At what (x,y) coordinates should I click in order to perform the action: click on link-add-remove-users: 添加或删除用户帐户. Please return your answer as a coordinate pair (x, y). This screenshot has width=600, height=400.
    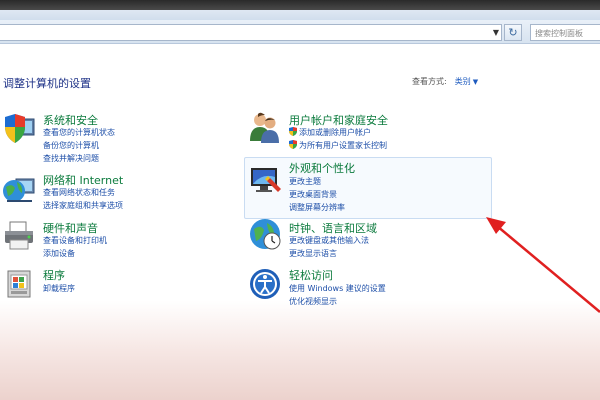
    Looking at the image, I should click on (330, 132).